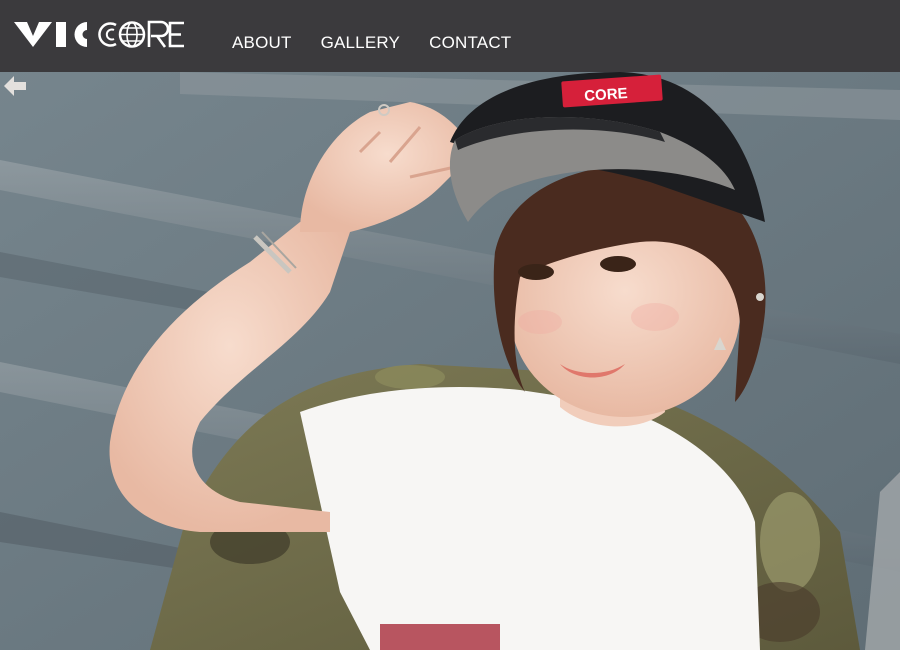  I want to click on main-nav: ABOUT GALLERY CONTACT, so click(386, 43).